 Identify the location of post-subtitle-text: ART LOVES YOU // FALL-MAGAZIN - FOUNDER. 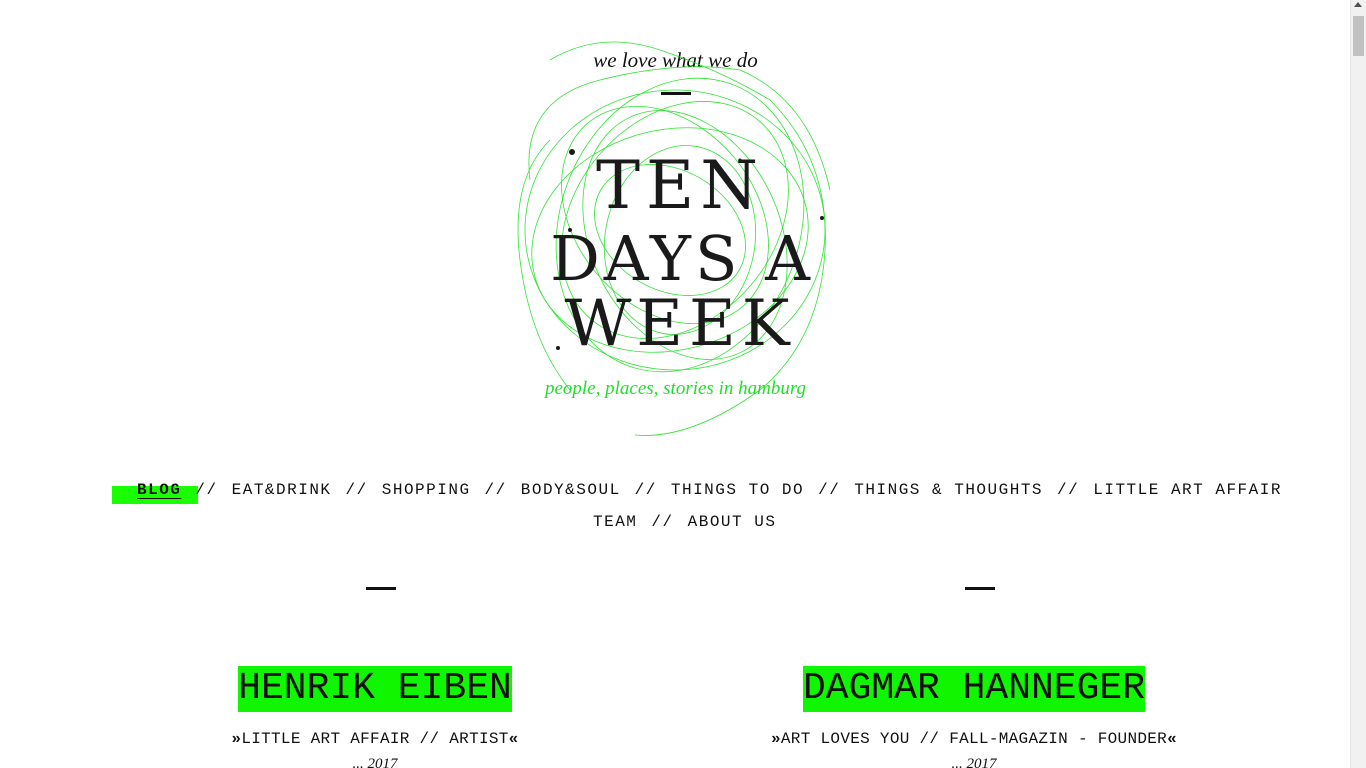
(974, 739).